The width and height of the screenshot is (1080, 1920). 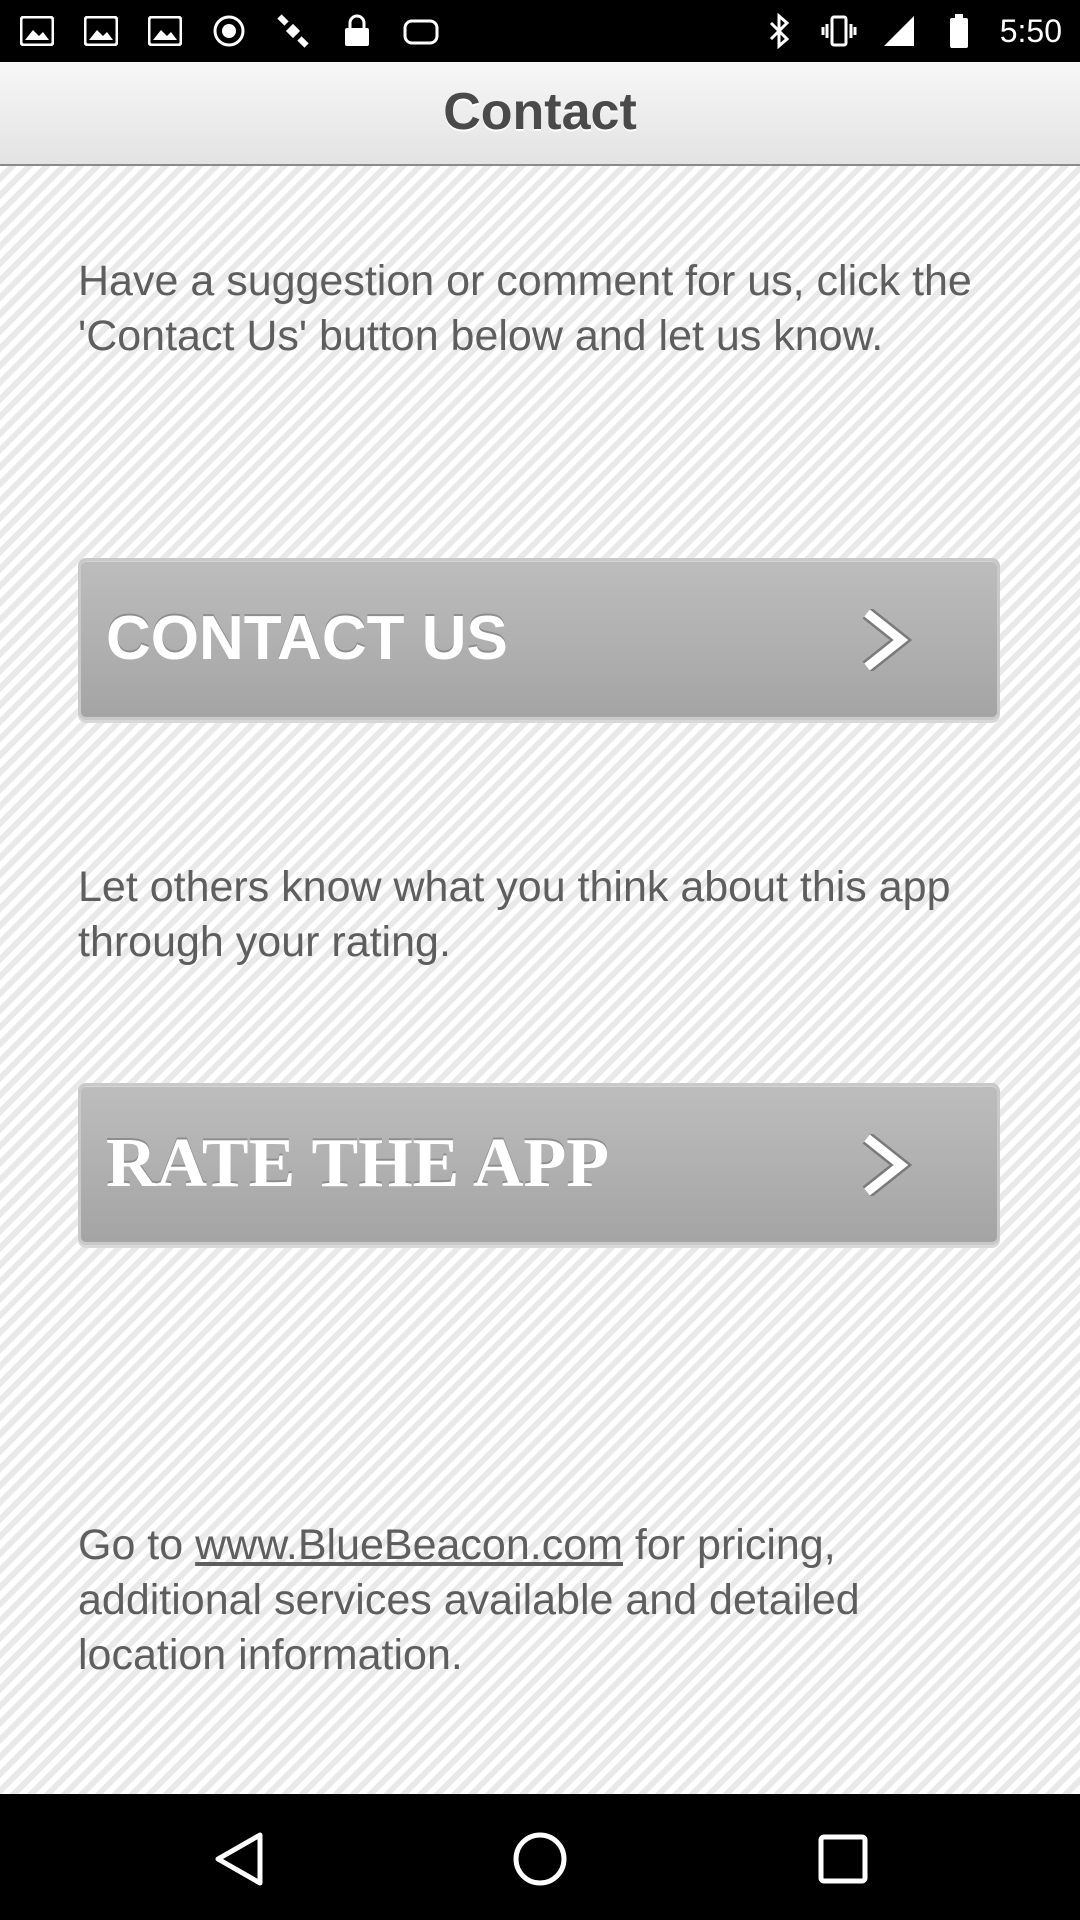 I want to click on title-bar: Contact, so click(x=540, y=114).